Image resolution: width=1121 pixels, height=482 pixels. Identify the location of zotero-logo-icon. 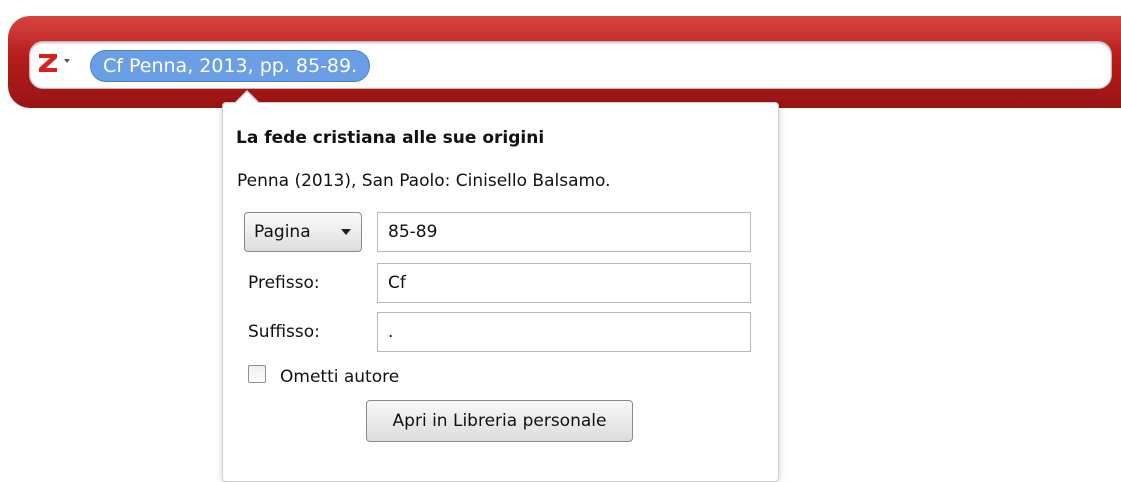
(48, 63).